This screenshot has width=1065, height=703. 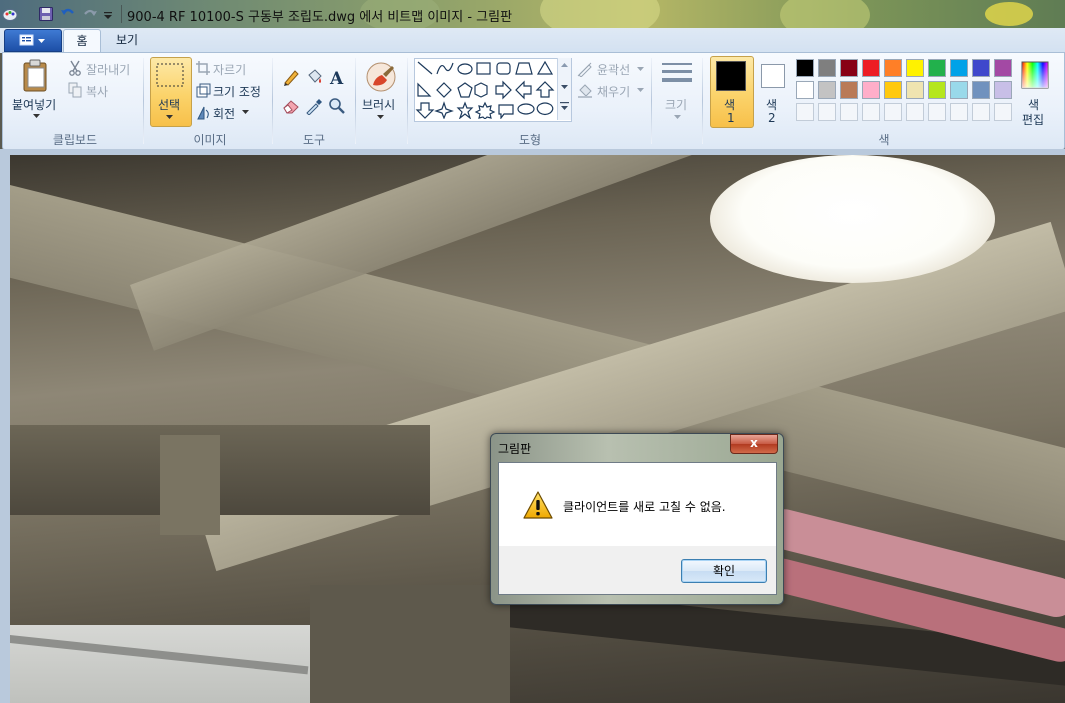 I want to click on color2-number: 2, so click(x=772, y=118).